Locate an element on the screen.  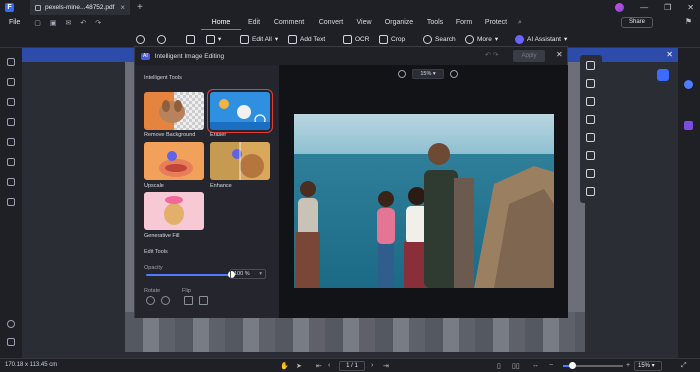
generative-fill-tool is located at coordinates (174, 211).